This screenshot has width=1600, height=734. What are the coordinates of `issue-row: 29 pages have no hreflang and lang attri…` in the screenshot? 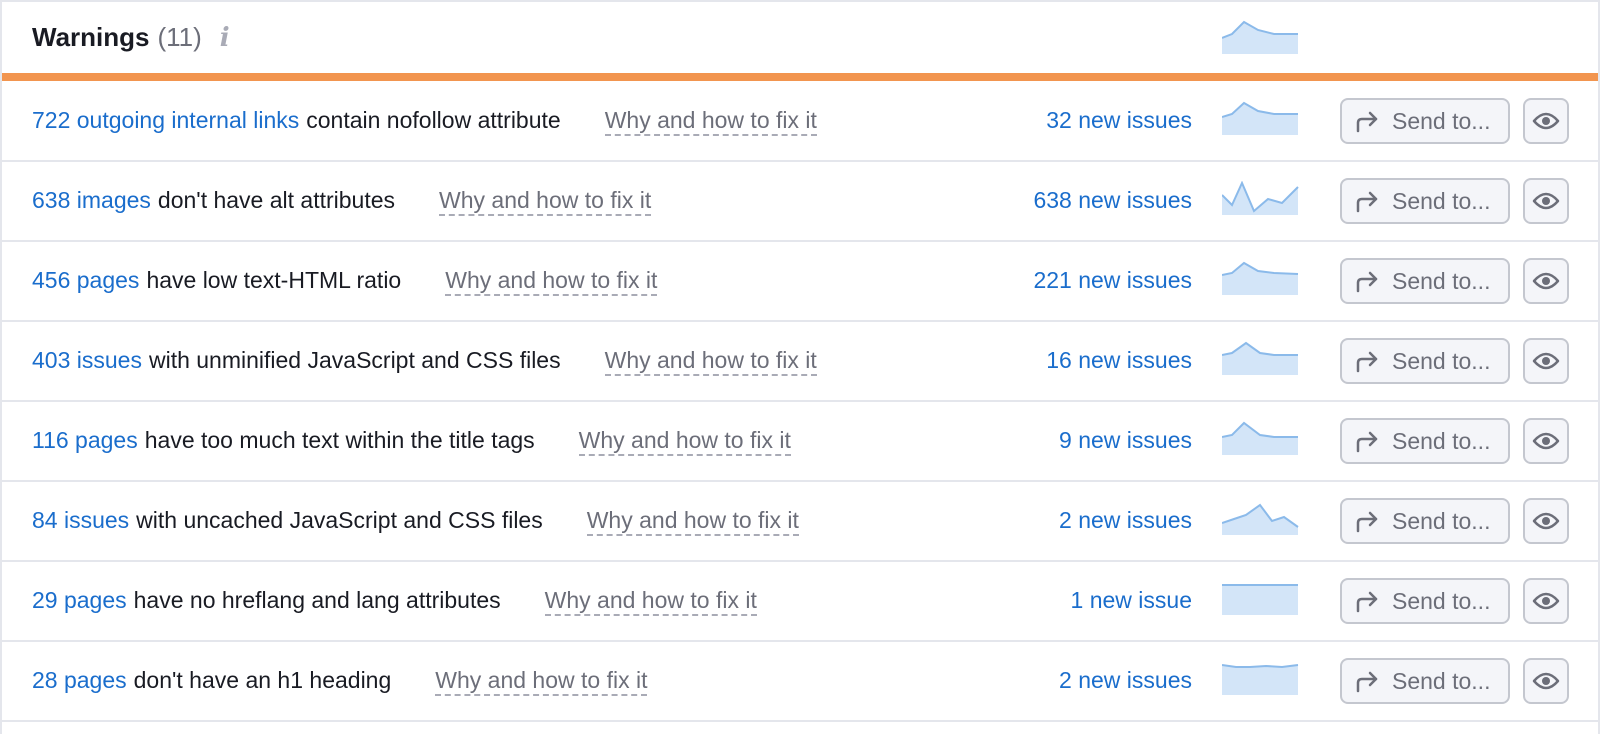 It's located at (800, 601).